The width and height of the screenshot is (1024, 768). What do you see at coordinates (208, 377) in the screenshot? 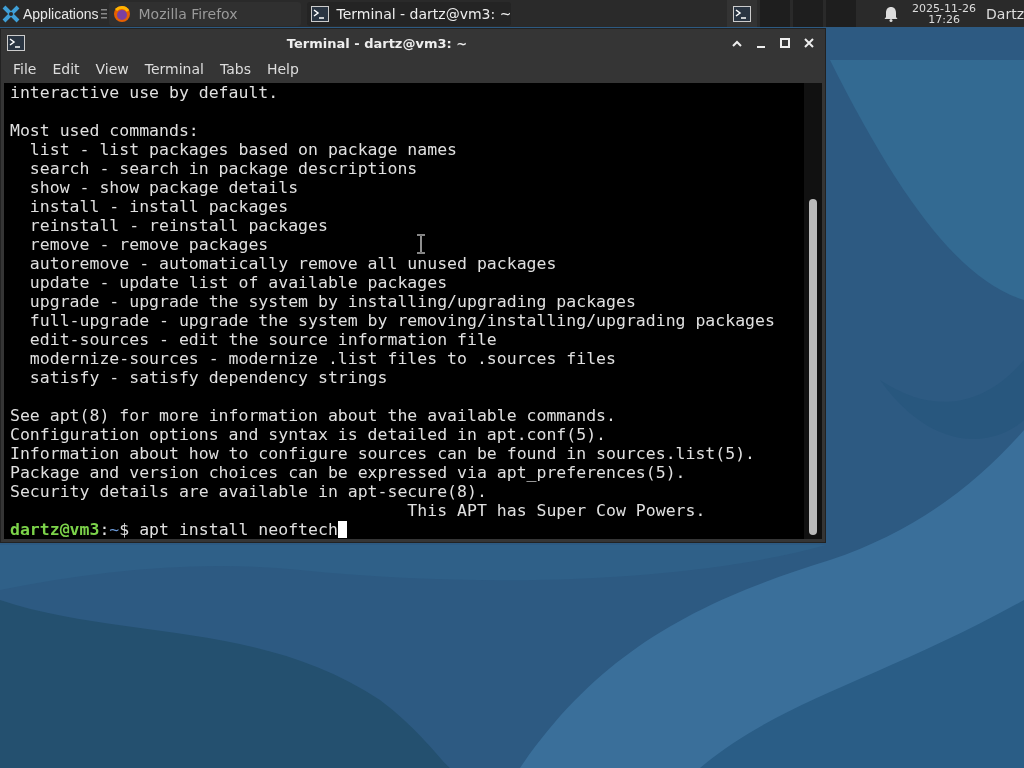
I see `terminal-line: satisfy - satisfy dependency strings` at bounding box center [208, 377].